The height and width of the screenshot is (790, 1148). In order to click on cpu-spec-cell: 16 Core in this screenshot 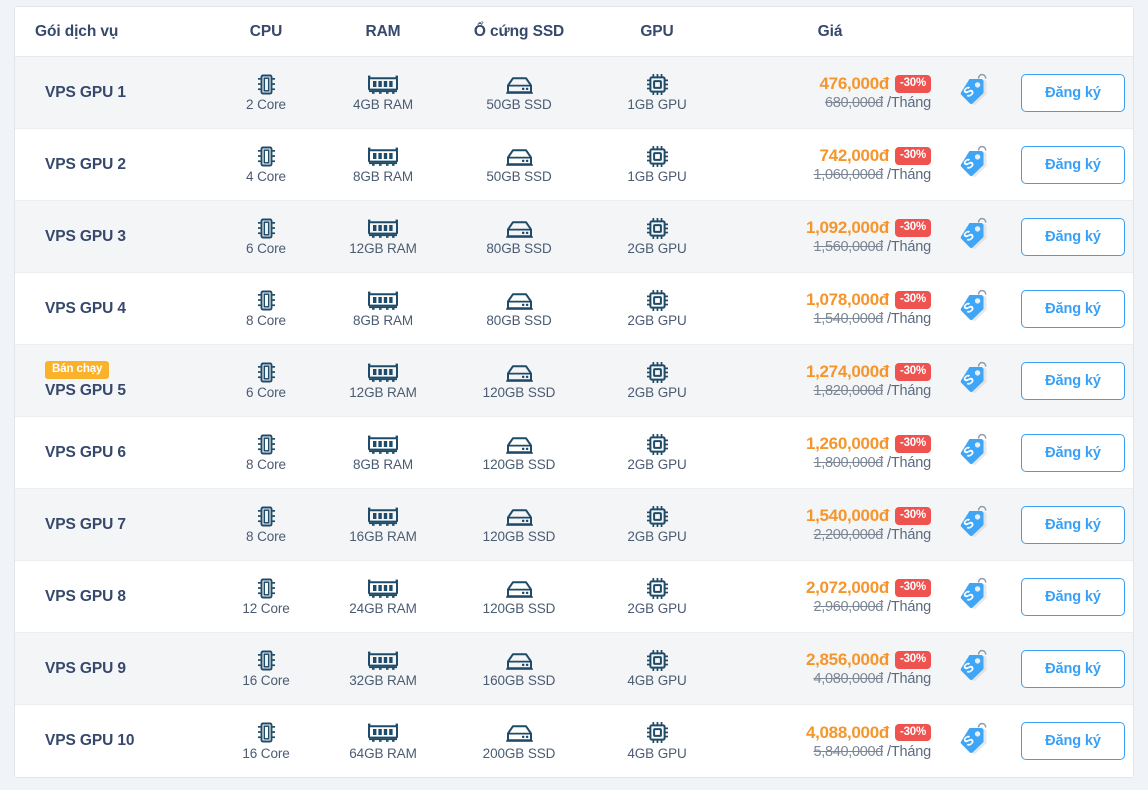, I will do `click(266, 668)`.